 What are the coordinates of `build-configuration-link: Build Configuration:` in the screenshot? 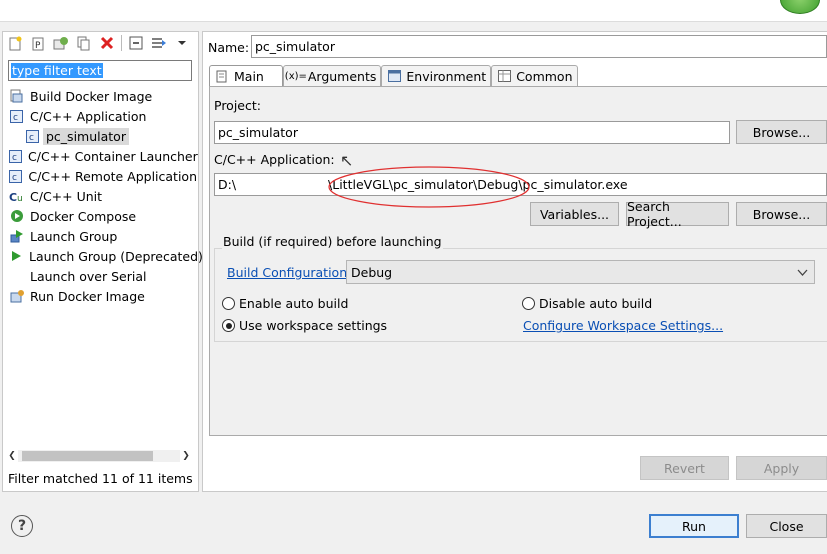 It's located at (289, 272).